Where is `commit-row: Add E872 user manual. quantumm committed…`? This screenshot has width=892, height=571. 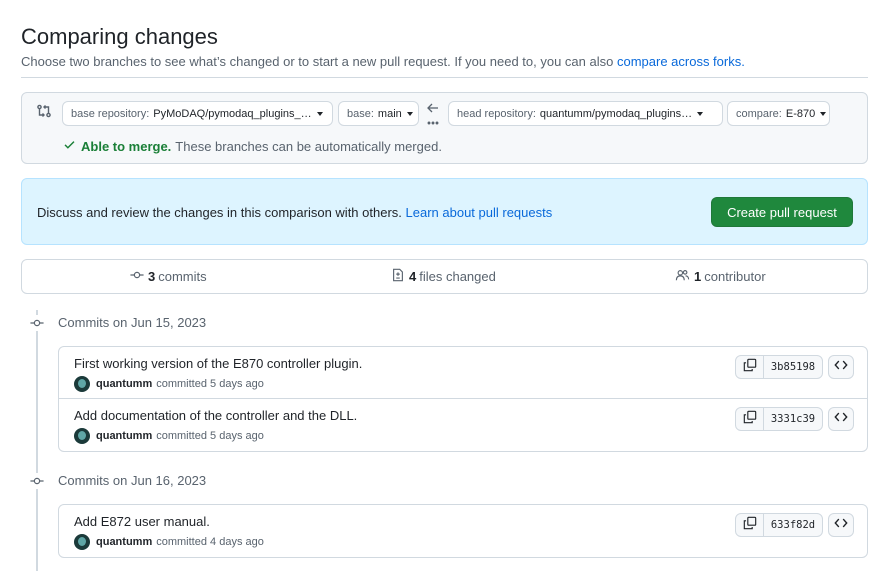 commit-row: Add E872 user manual. quantumm committed… is located at coordinates (463, 531).